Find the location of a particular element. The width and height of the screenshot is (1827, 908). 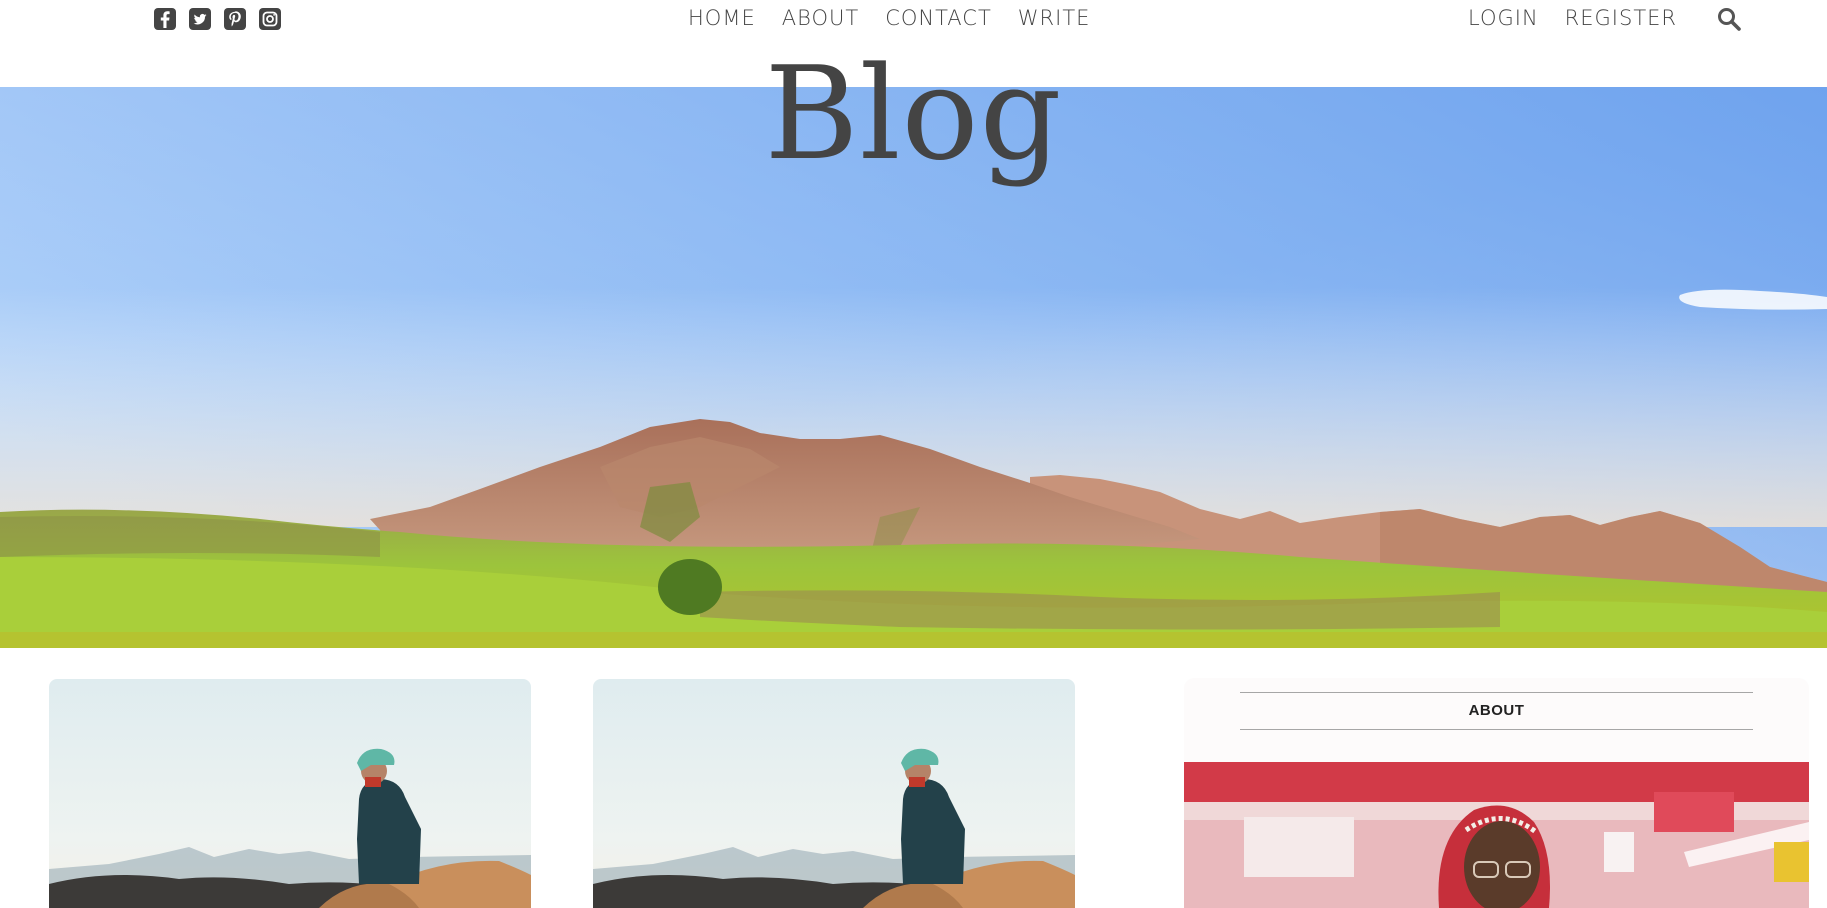

account-nav: LOGIN REGISTER is located at coordinates (1572, 18).